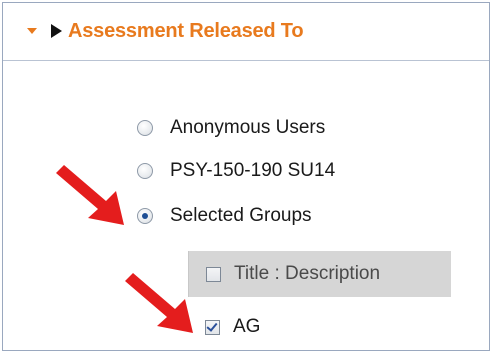 The width and height of the screenshot is (494, 353). I want to click on option-label: Selected Groups, so click(241, 215).